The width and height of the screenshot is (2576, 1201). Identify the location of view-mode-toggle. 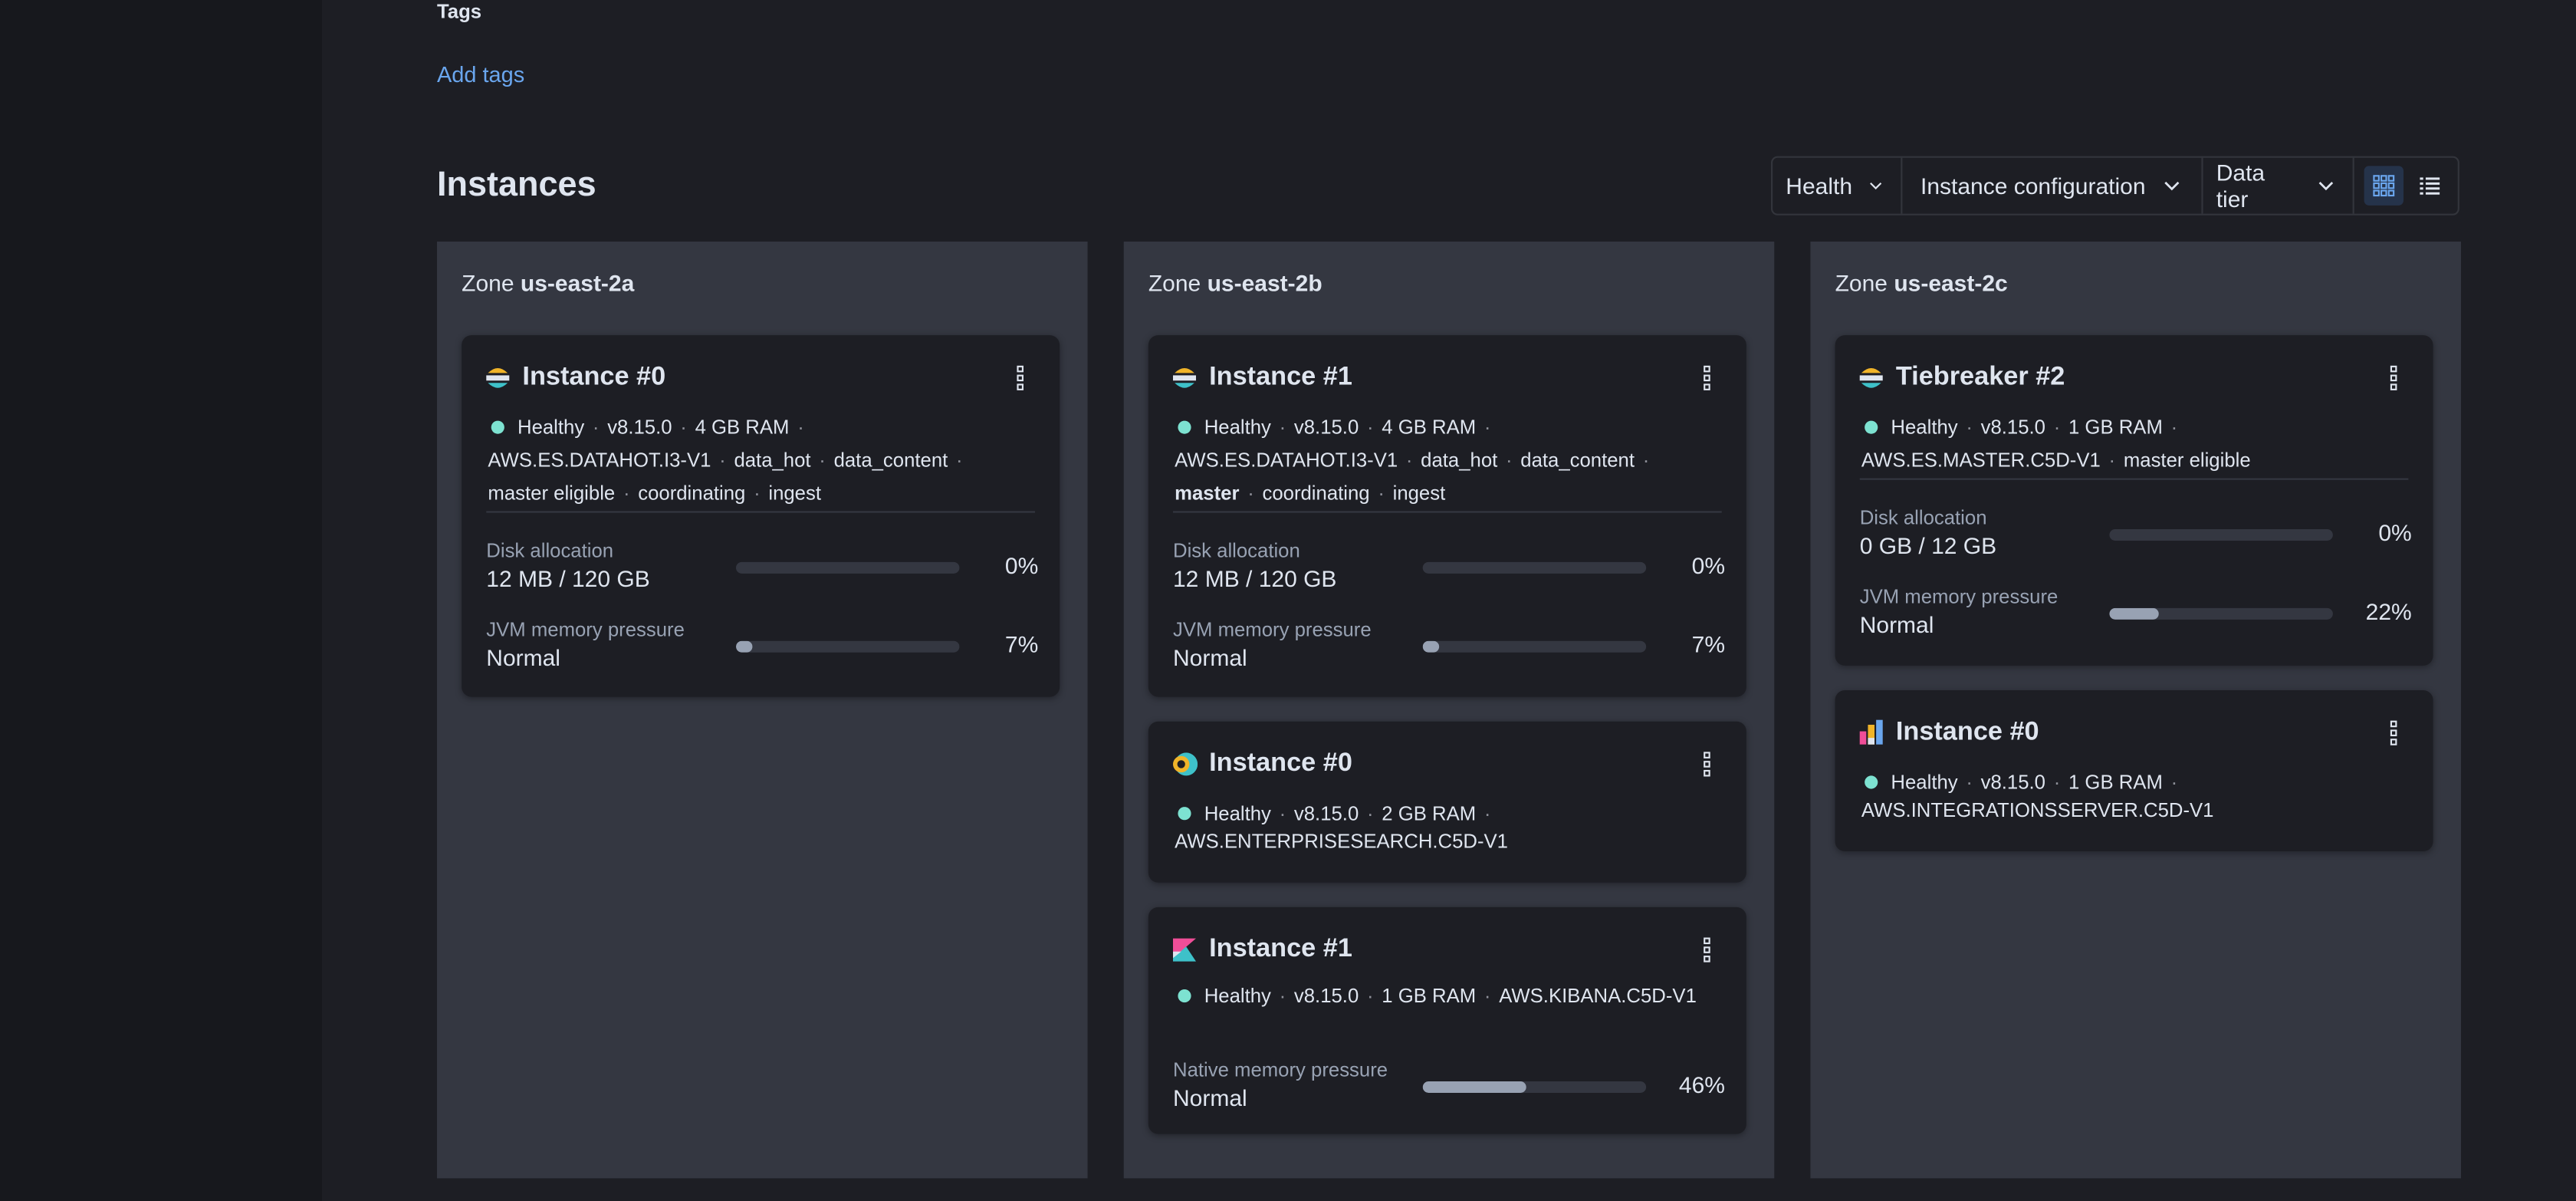
(2405, 186).